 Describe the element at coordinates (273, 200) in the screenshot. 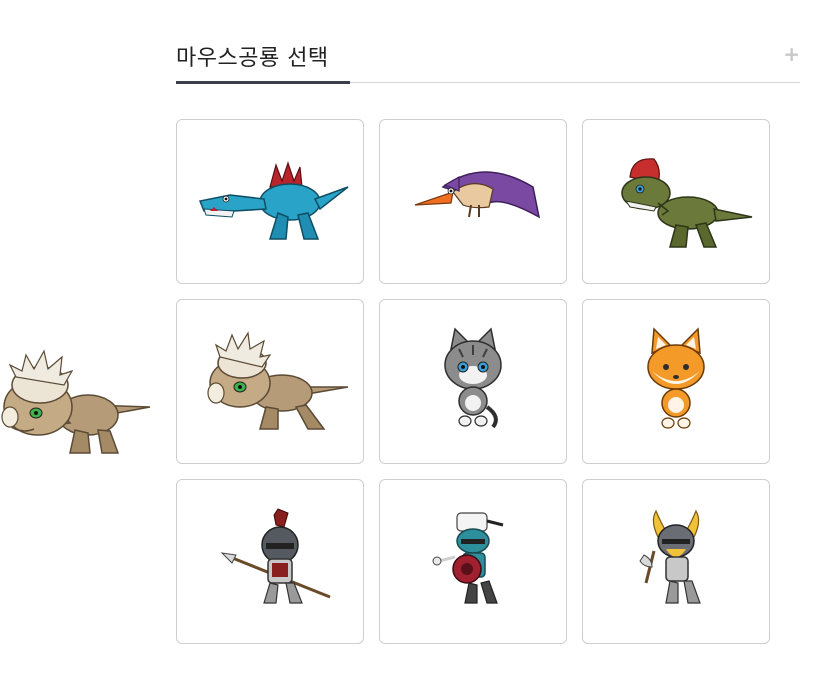

I see `spinosaurus-sprite` at that location.